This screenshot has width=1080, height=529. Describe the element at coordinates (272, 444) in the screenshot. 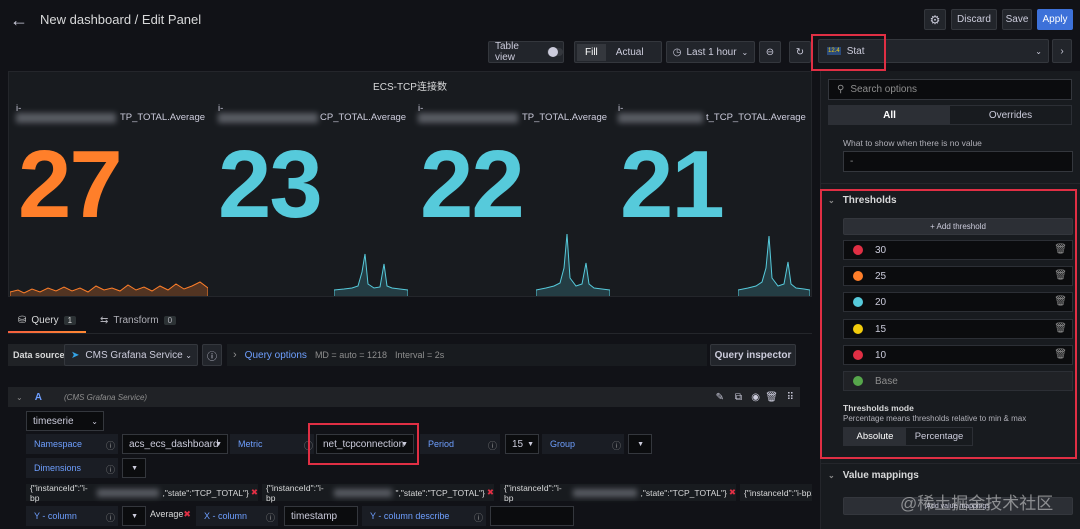

I see `metric-label: Metric` at that location.